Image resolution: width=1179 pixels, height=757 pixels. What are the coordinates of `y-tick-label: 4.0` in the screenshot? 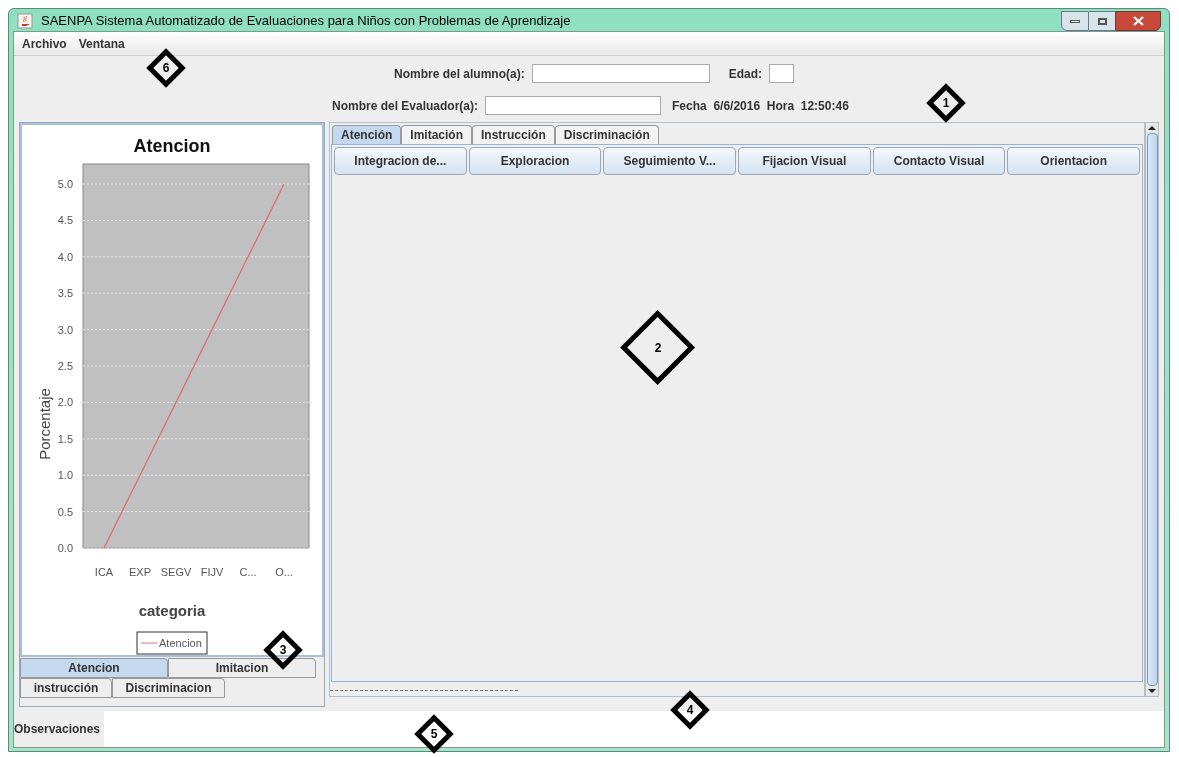 It's located at (65, 256).